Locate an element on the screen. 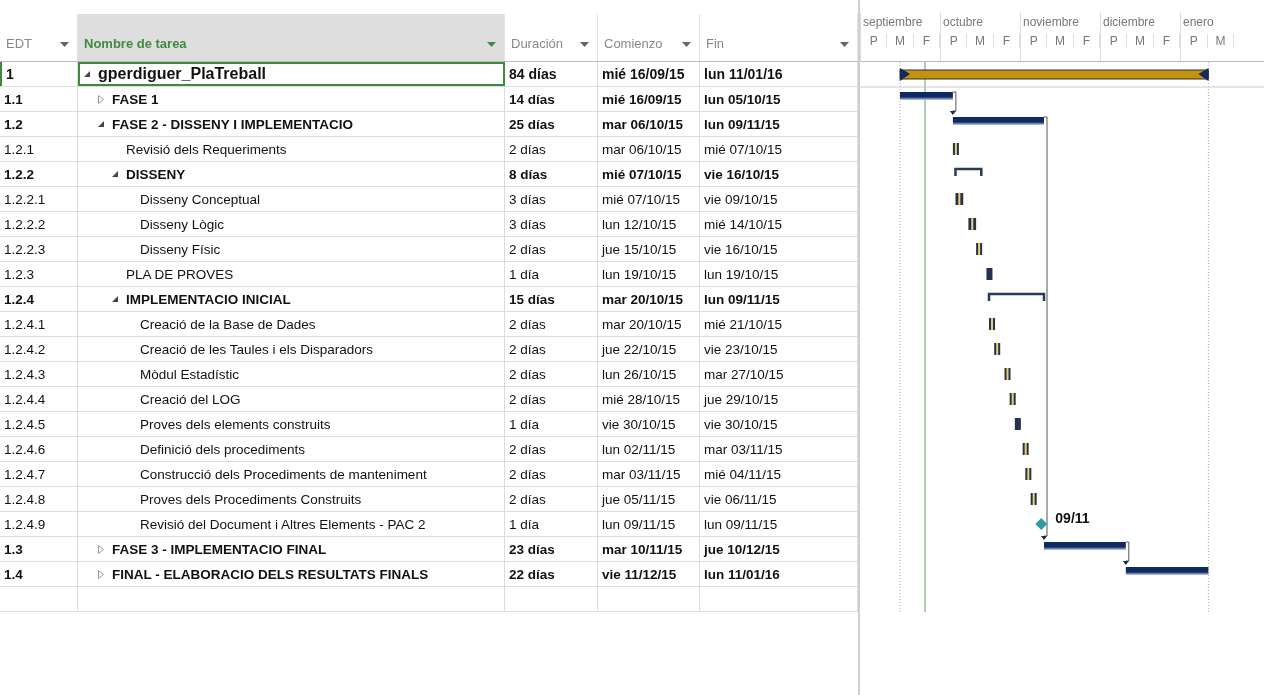 This screenshot has width=1264, height=695. table-cell: 1.2.4.4 is located at coordinates (39, 399).